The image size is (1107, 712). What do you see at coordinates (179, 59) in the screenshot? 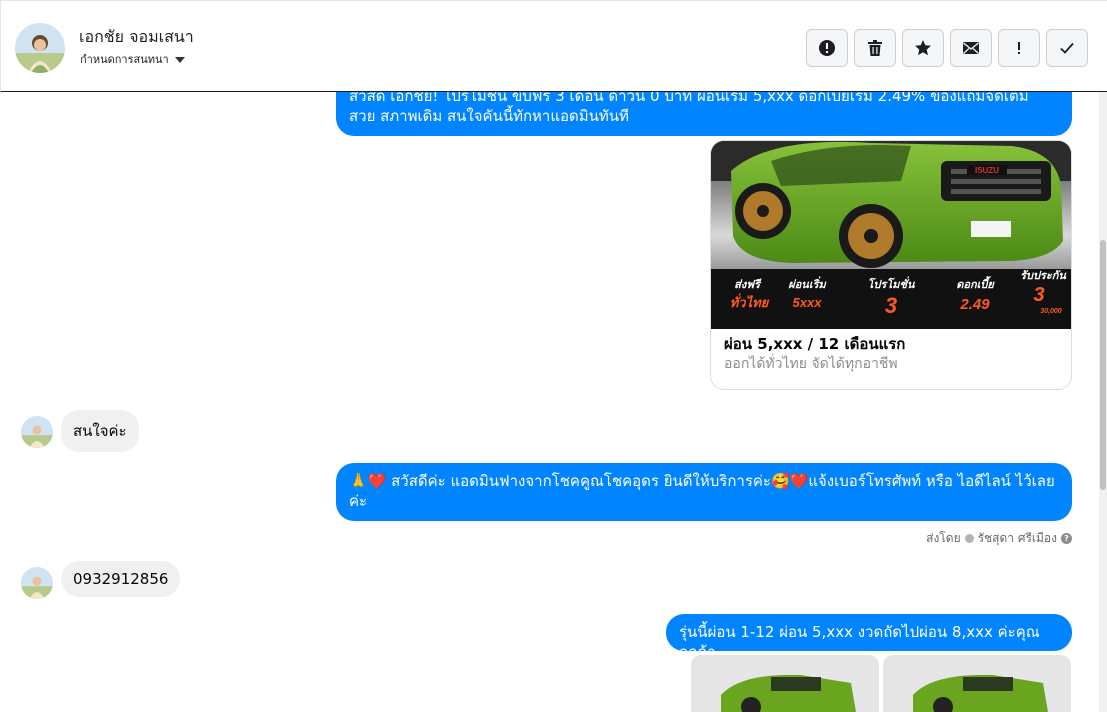
I see `caret-down-icon` at bounding box center [179, 59].